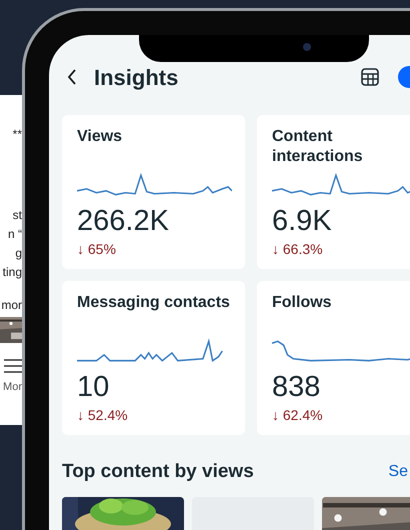 Image resolution: width=410 pixels, height=530 pixels. What do you see at coordinates (100, 137) in the screenshot?
I see `metric-title: Views` at bounding box center [100, 137].